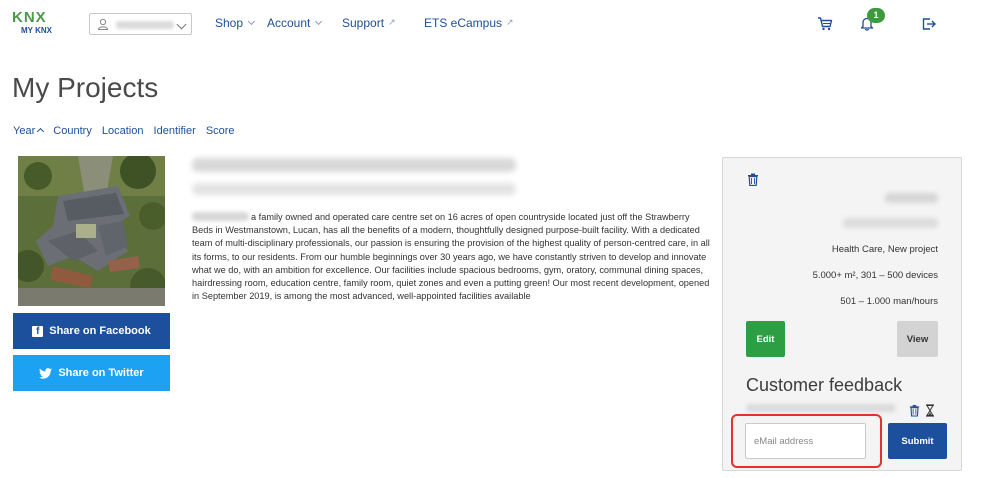 Image resolution: width=988 pixels, height=478 pixels. I want to click on notification-badge: 1, so click(876, 15).